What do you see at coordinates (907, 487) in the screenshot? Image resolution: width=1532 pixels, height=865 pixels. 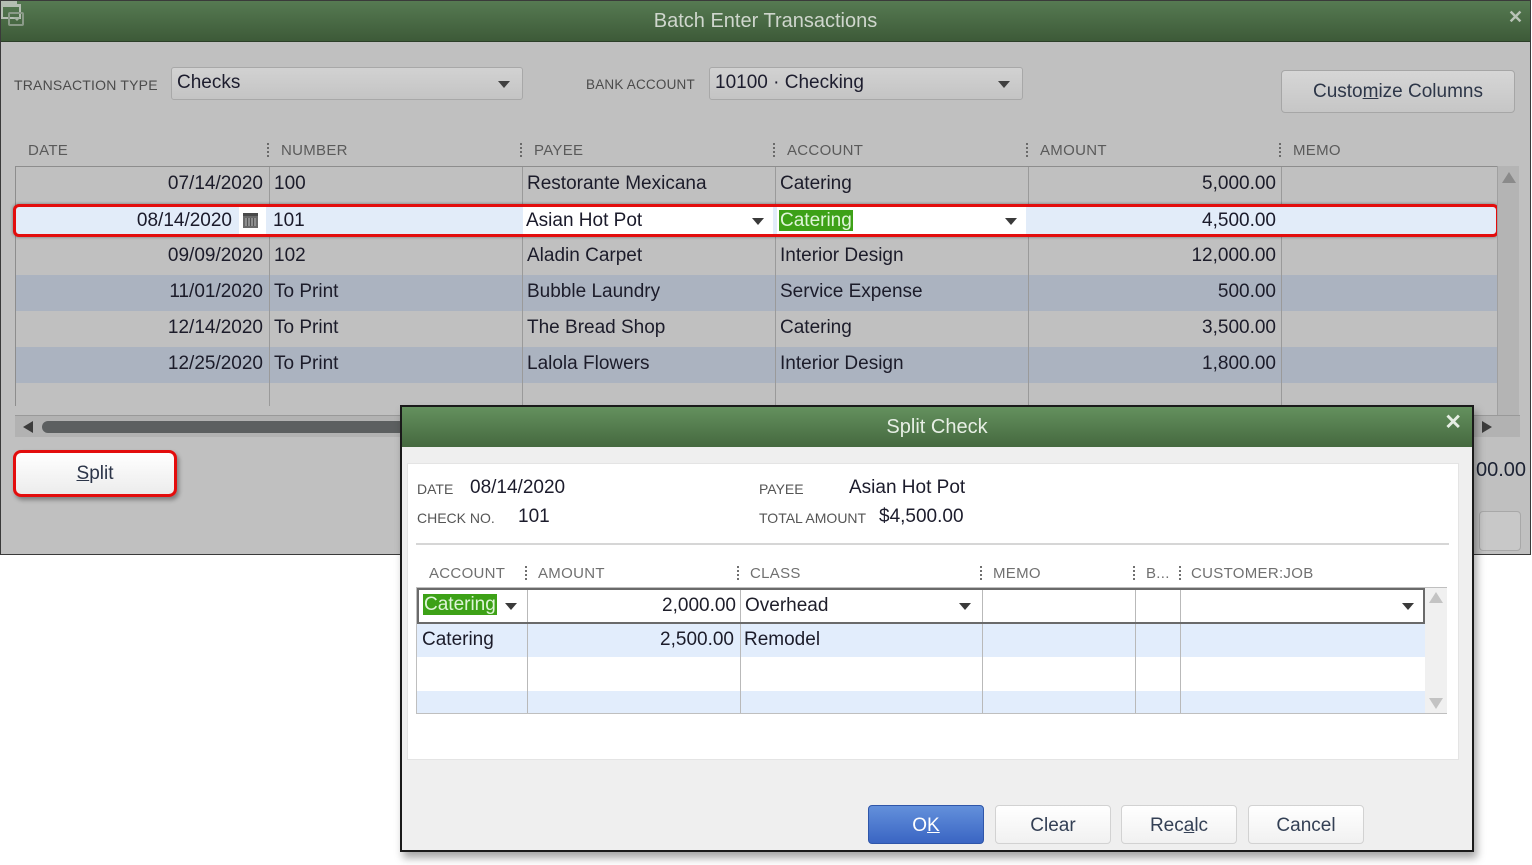 I see `payee-value: Asian Hot Pot` at bounding box center [907, 487].